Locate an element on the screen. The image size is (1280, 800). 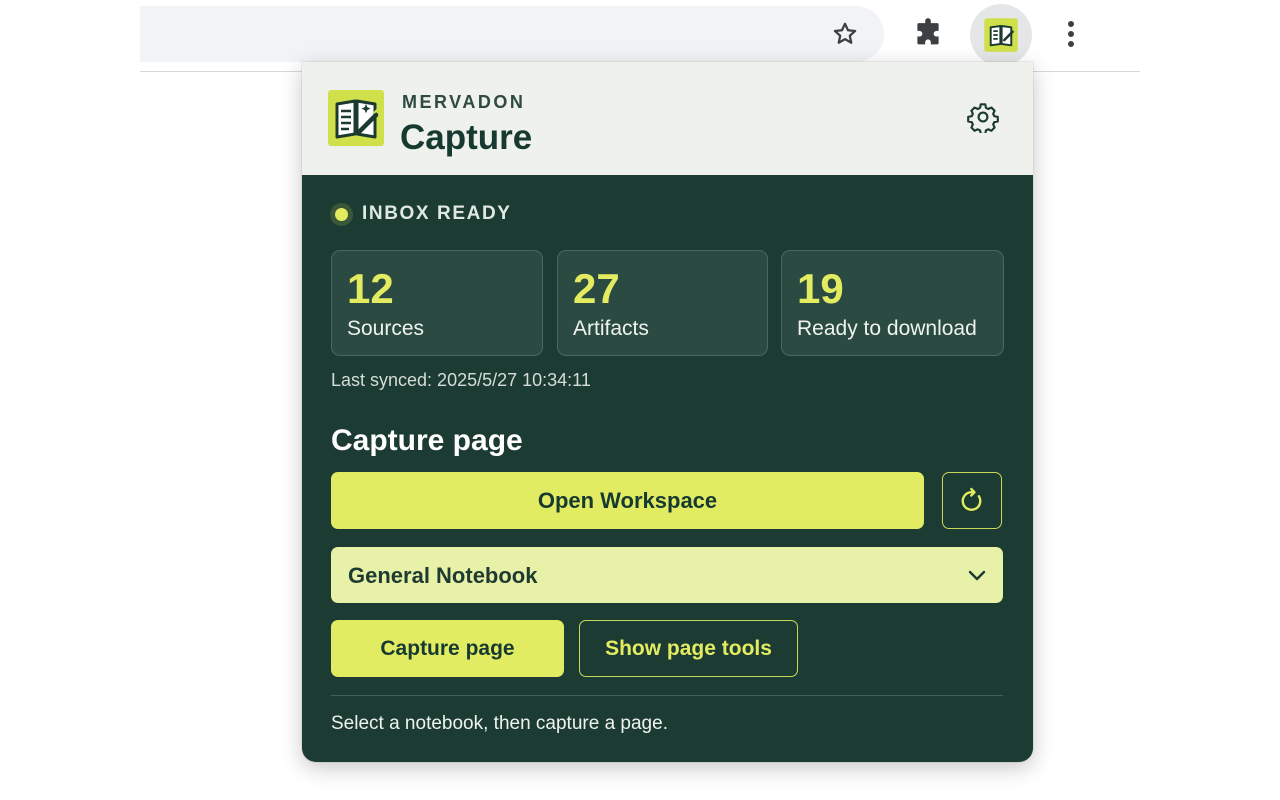
stat-label: Ready to download is located at coordinates (887, 328).